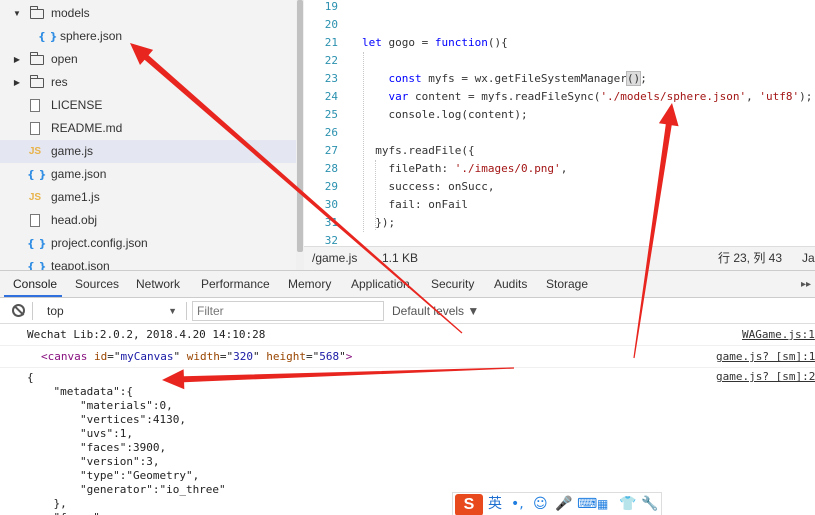 Image resolution: width=815 pixels, height=515 pixels. I want to click on console-filter-input, so click(288, 311).